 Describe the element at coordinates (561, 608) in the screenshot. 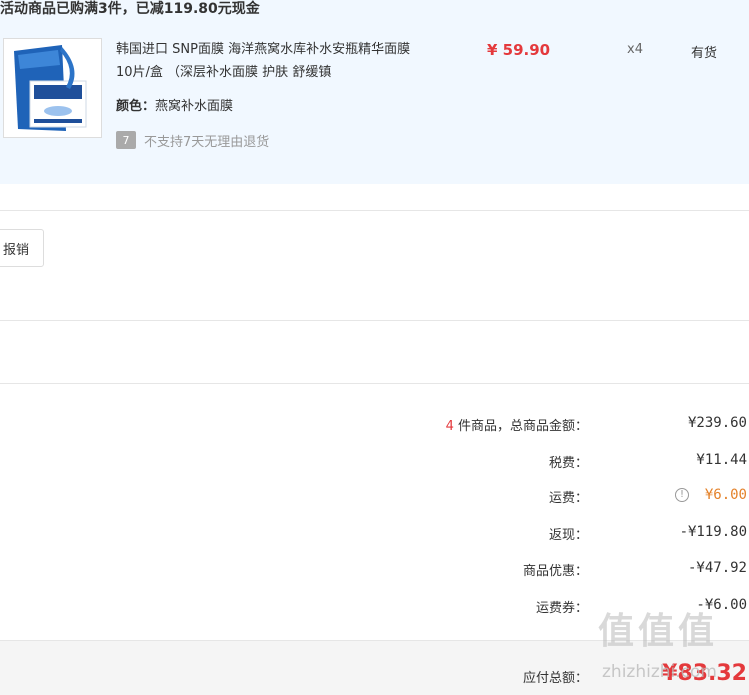

I see `coupon-label: 运费券：` at that location.